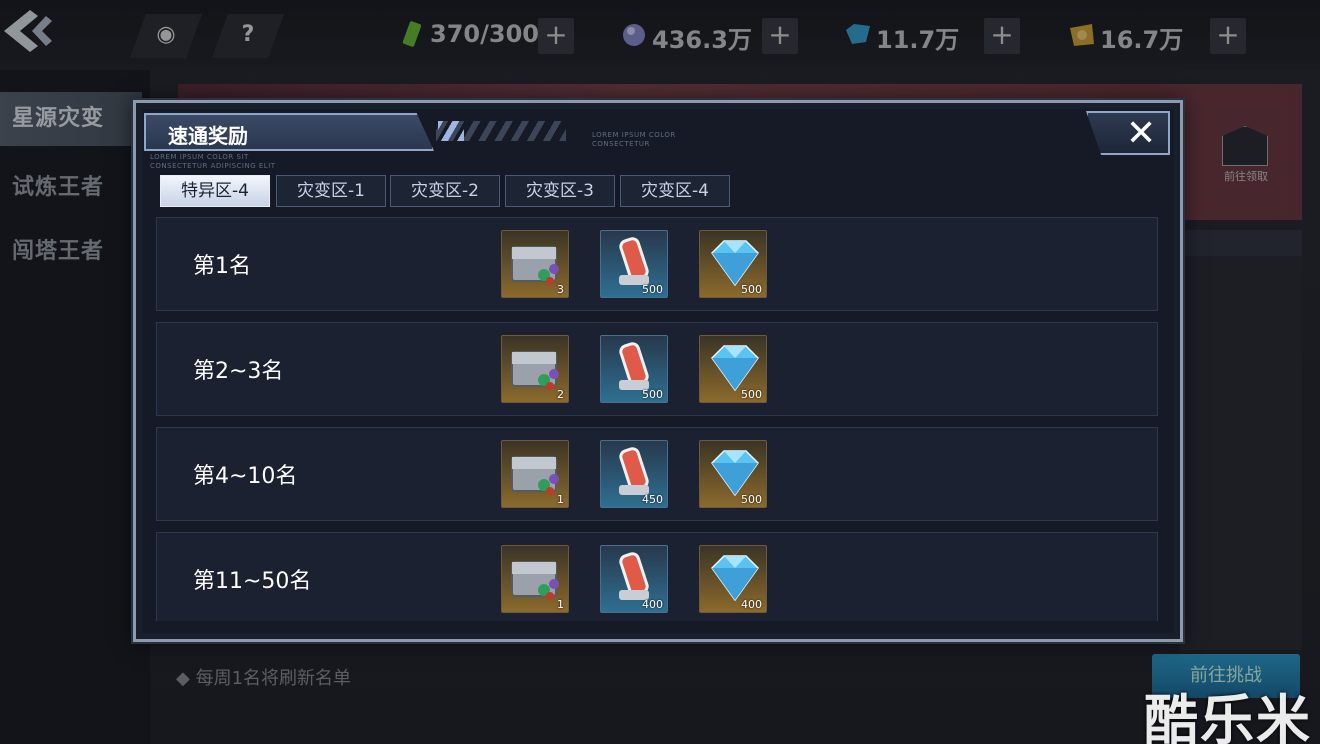 The height and width of the screenshot is (744, 1320). What do you see at coordinates (634, 139) in the screenshot?
I see `decor-text-right: LOREM IPSUM COLOR CONSECTETUR` at bounding box center [634, 139].